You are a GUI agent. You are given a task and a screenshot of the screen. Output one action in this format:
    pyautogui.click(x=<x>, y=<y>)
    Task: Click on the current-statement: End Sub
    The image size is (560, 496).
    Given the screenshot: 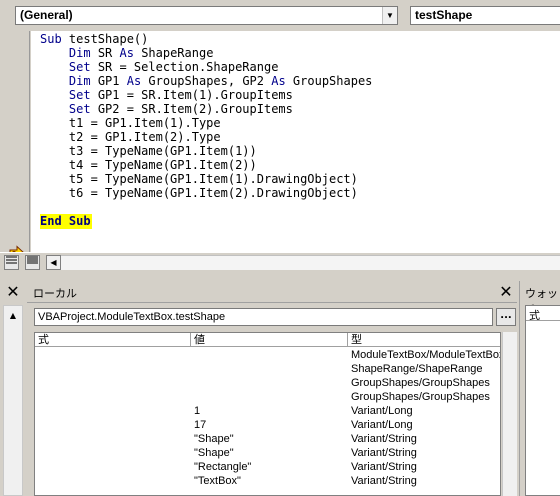 What is the action you would take?
    pyautogui.click(x=66, y=221)
    